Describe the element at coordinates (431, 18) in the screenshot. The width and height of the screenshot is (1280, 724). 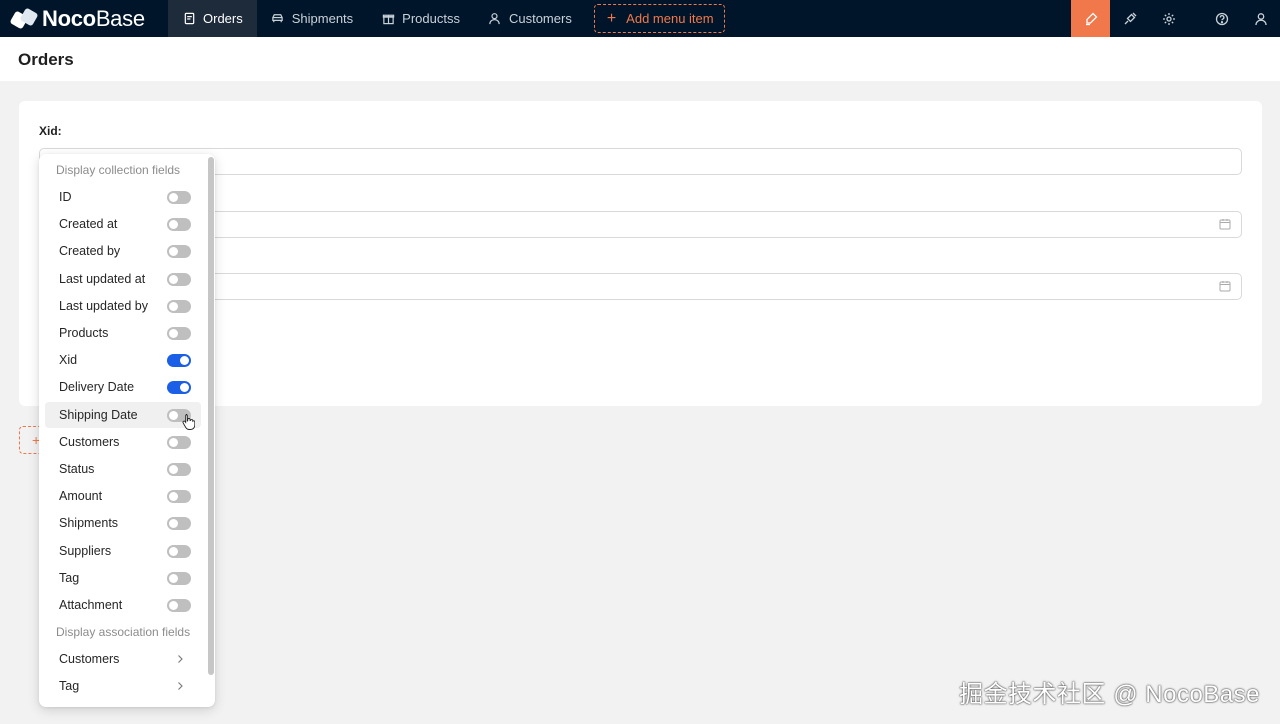
I see `nav-label: Productss` at that location.